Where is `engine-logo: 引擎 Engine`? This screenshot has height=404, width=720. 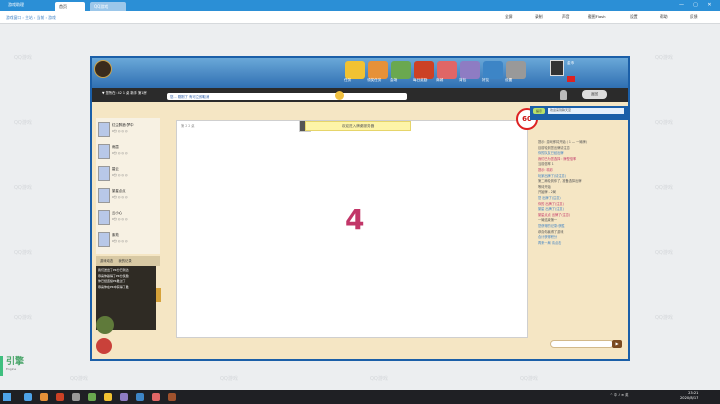
engine-logo: 引擎 Engine is located at coordinates (25, 369).